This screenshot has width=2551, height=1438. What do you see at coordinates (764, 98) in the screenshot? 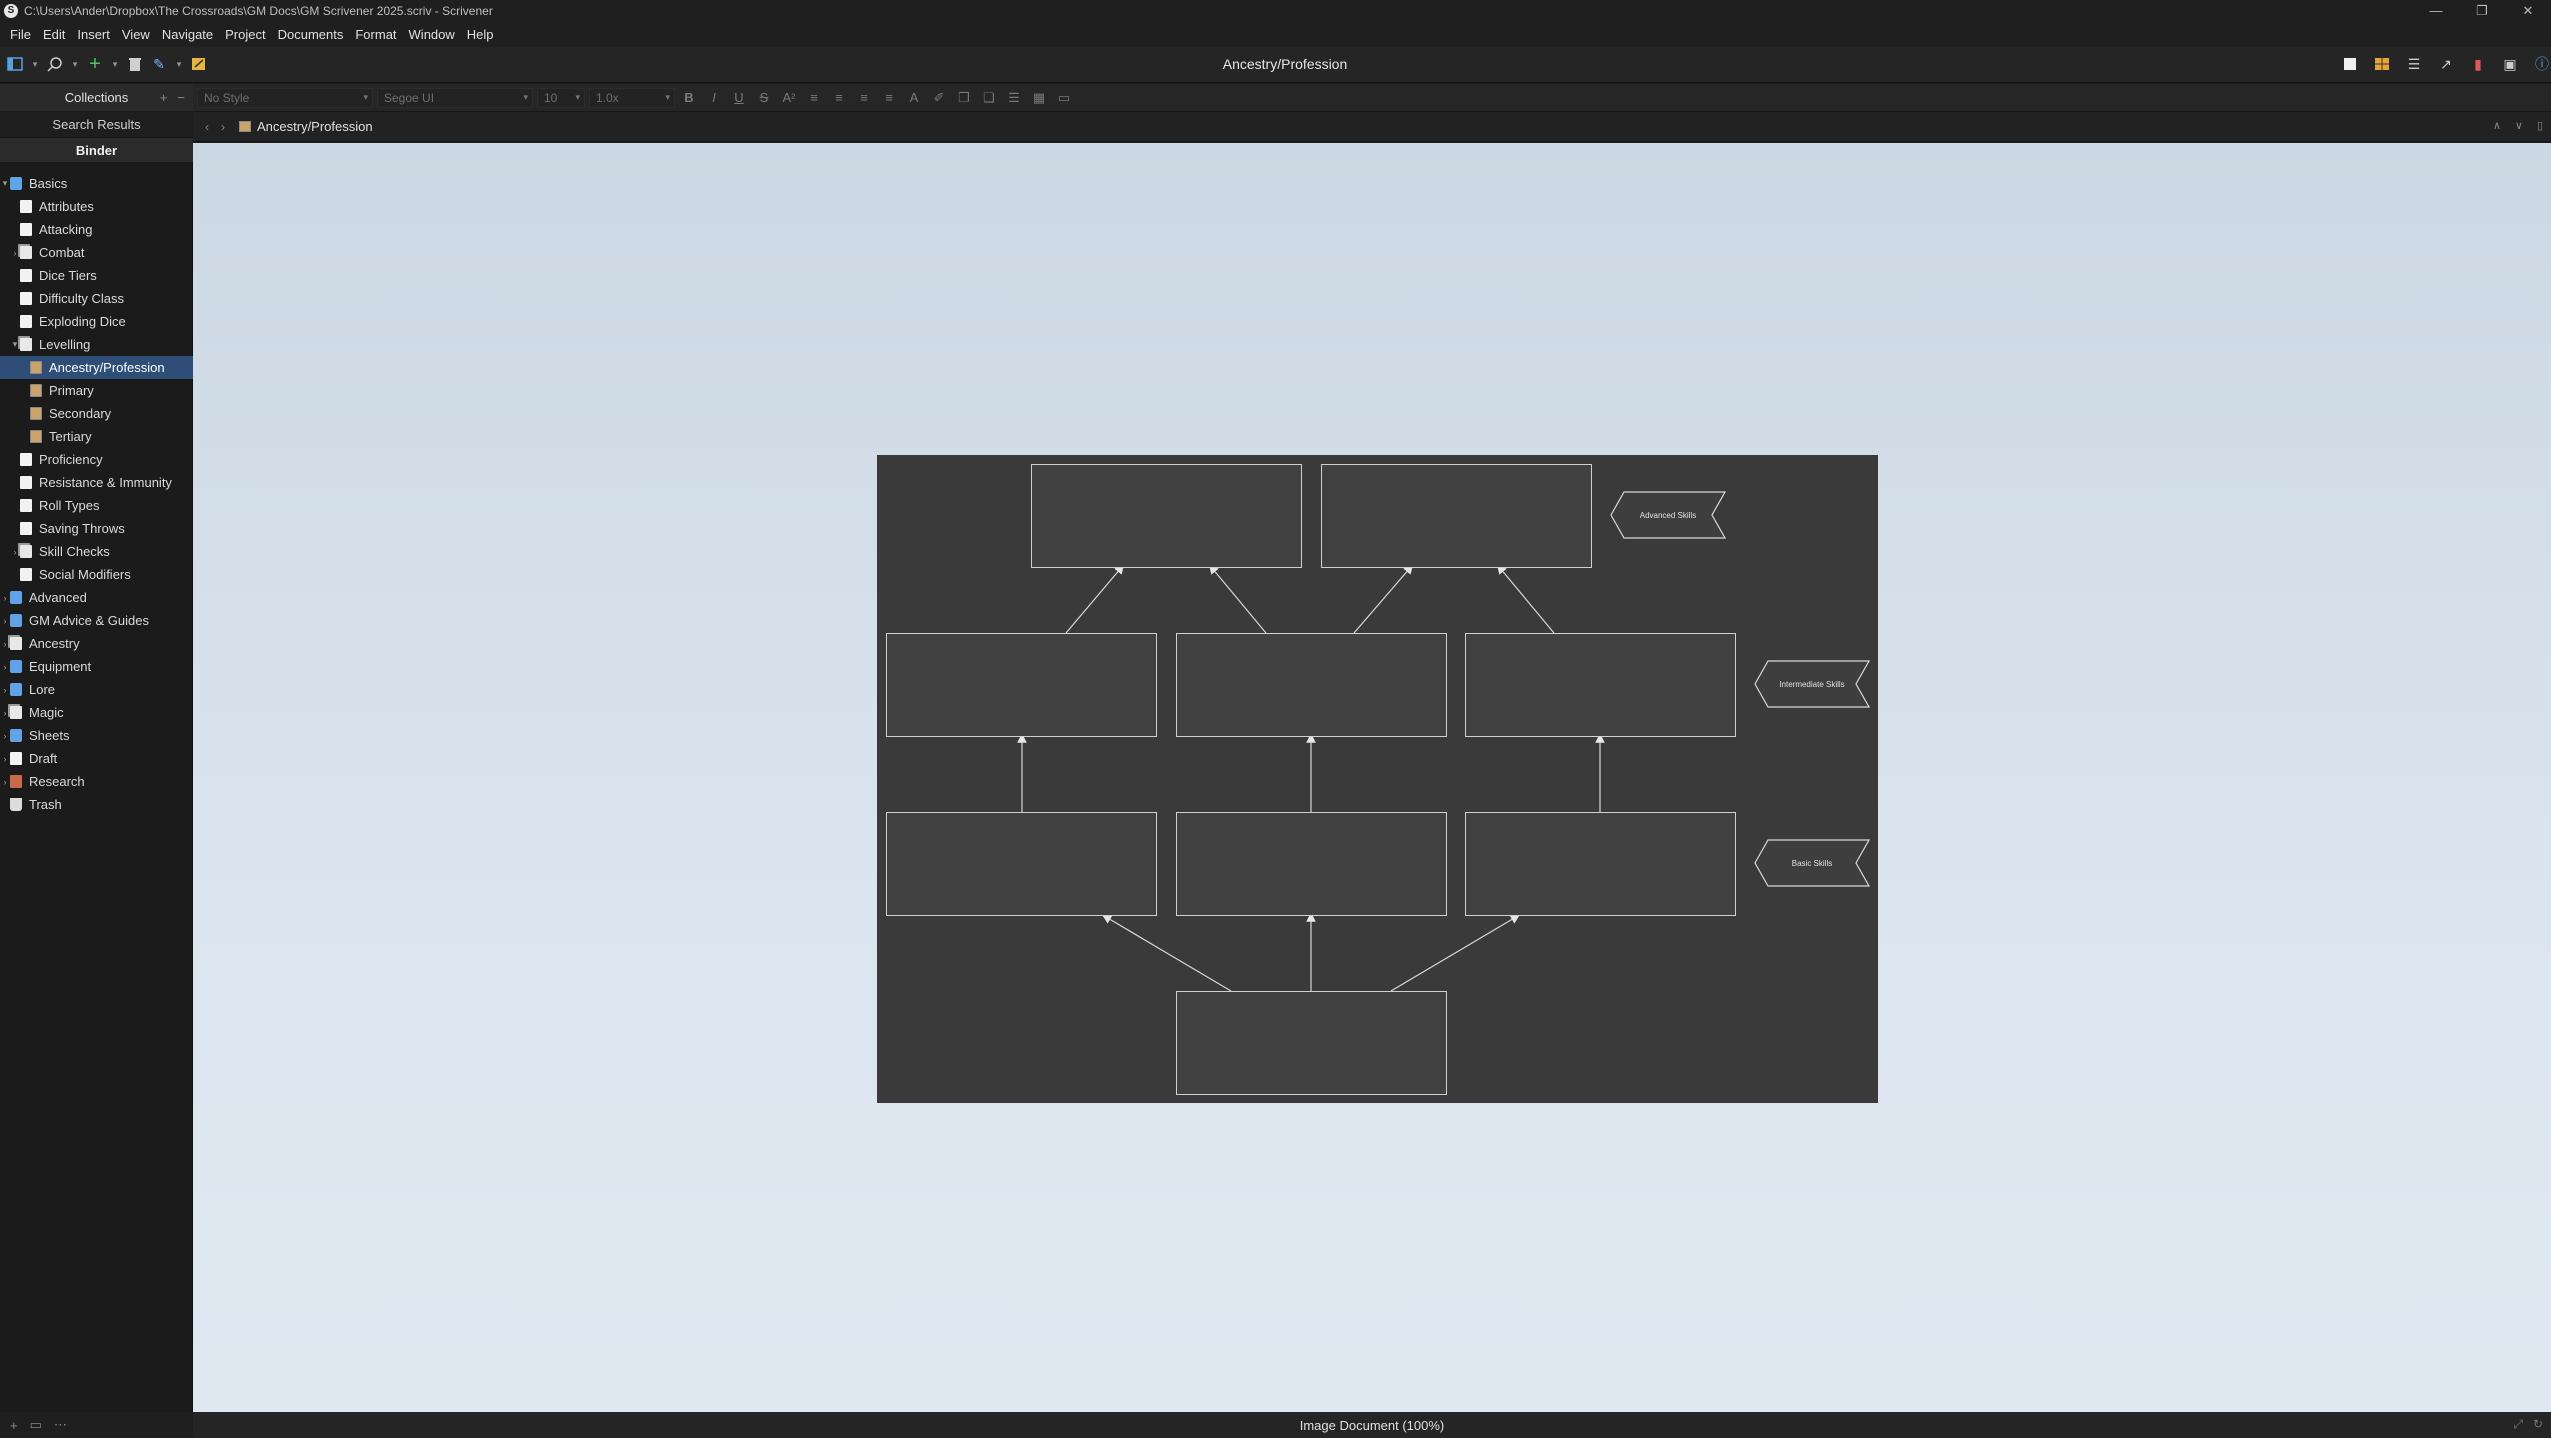
I see `strikethrough-icon: S` at bounding box center [764, 98].